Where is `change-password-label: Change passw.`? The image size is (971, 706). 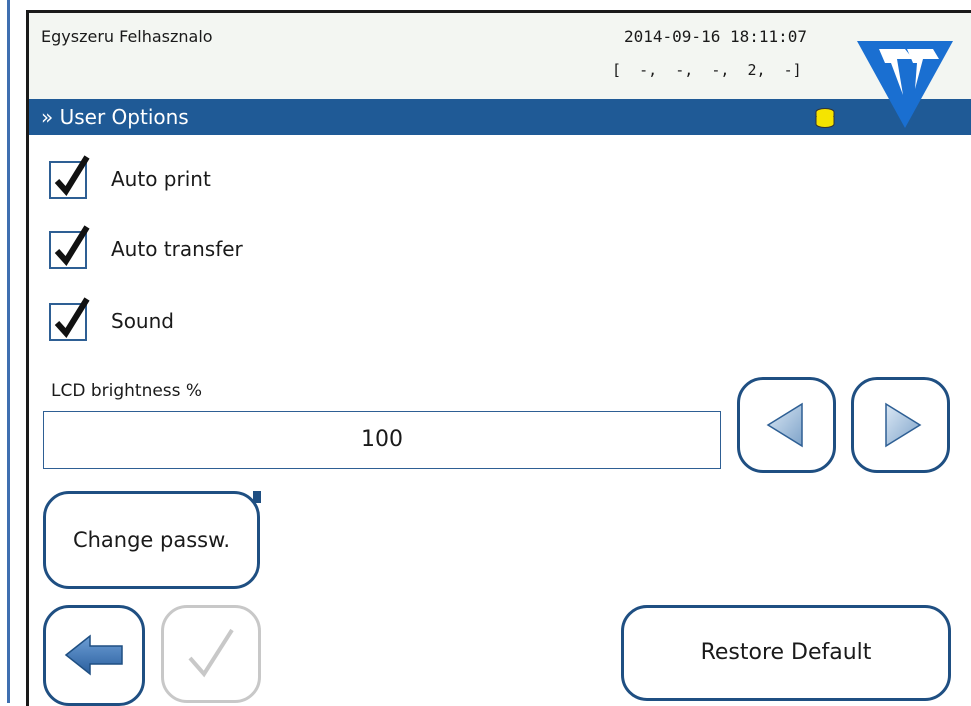 change-password-label: Change passw. is located at coordinates (151, 540).